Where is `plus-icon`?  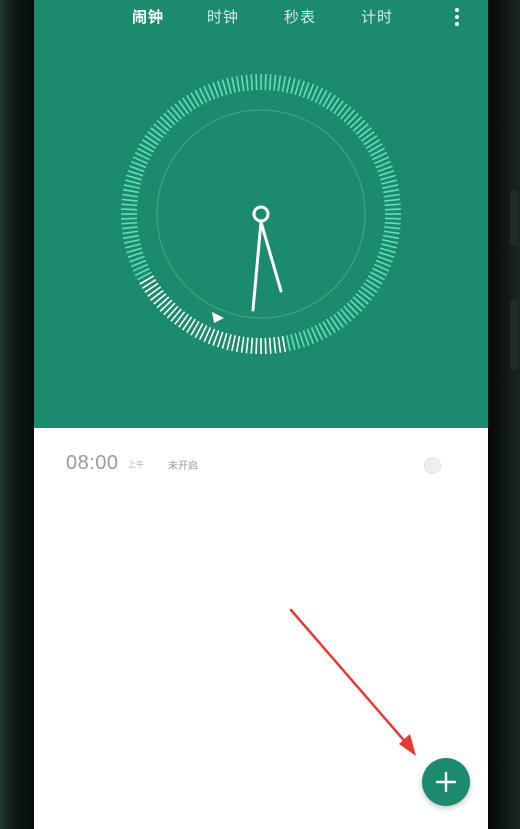
plus-icon is located at coordinates (446, 782).